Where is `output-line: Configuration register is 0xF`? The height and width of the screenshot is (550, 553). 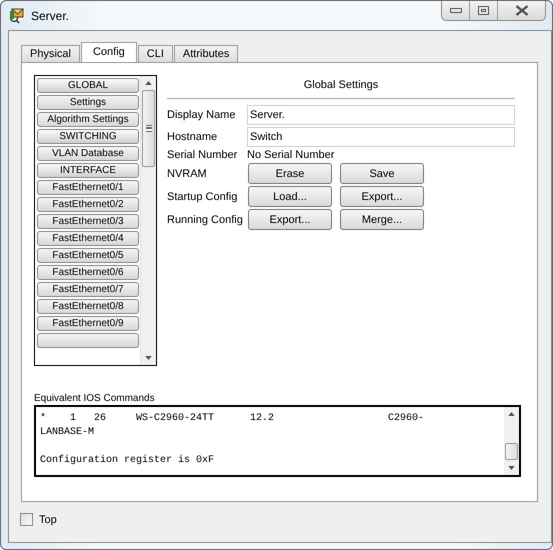 output-line: Configuration register is 0xF is located at coordinates (128, 461).